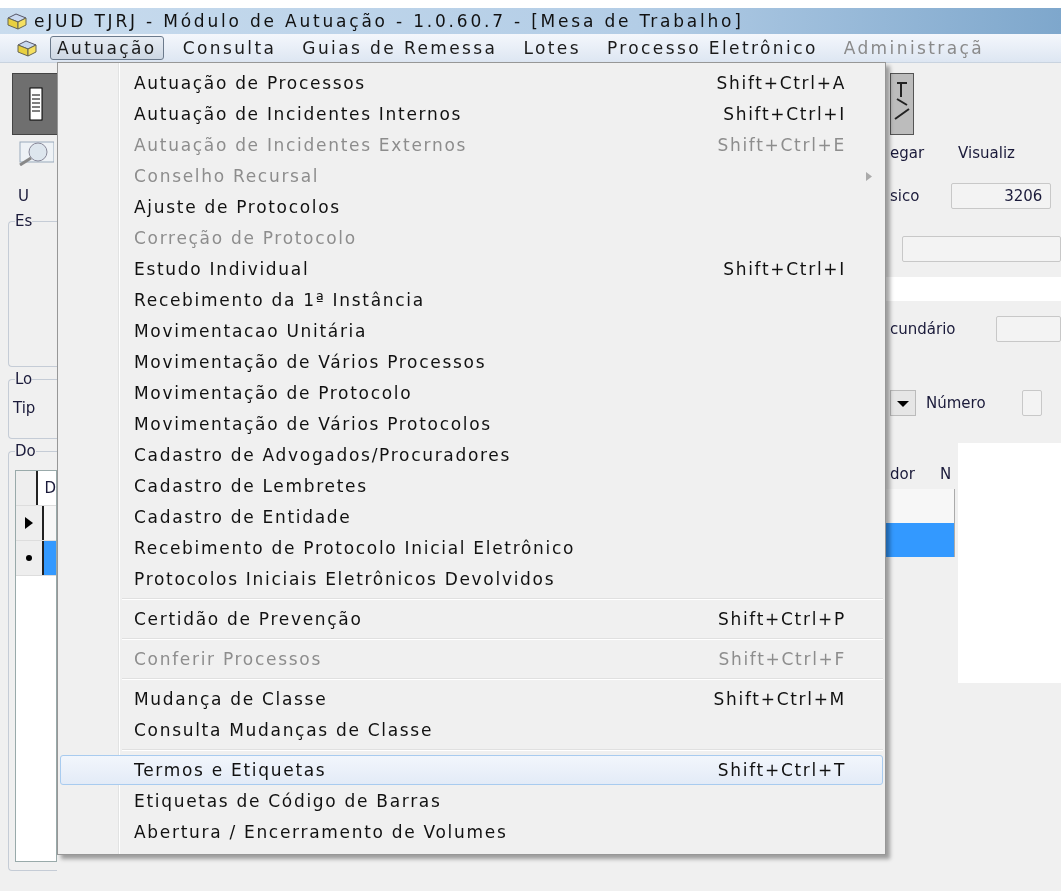  I want to click on window-title: eJUD TJRJ - Módulo de Autuação - 1.0.60.7 - [Mesa de Trabalho], so click(389, 21).